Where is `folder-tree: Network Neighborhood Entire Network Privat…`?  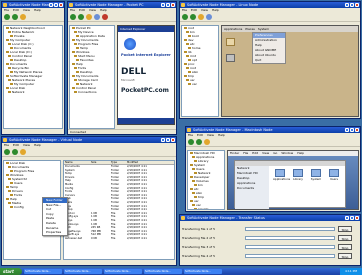 folder-tree: Network Neighborhood Entire Network Privat… is located at coordinates (33, 77).